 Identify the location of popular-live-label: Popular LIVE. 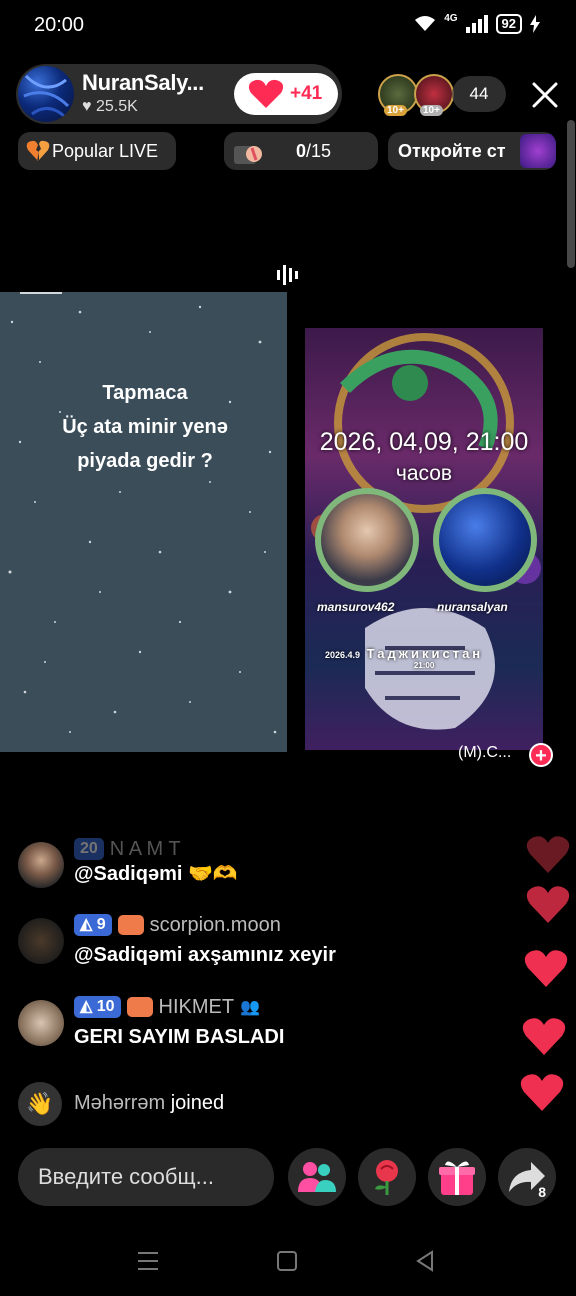
(105, 151).